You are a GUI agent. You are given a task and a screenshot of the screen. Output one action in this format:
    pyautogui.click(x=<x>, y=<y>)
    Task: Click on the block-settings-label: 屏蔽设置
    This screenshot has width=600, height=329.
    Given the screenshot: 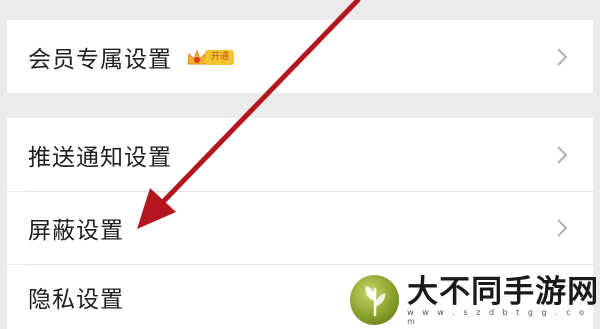 What is the action you would take?
    pyautogui.click(x=76, y=231)
    